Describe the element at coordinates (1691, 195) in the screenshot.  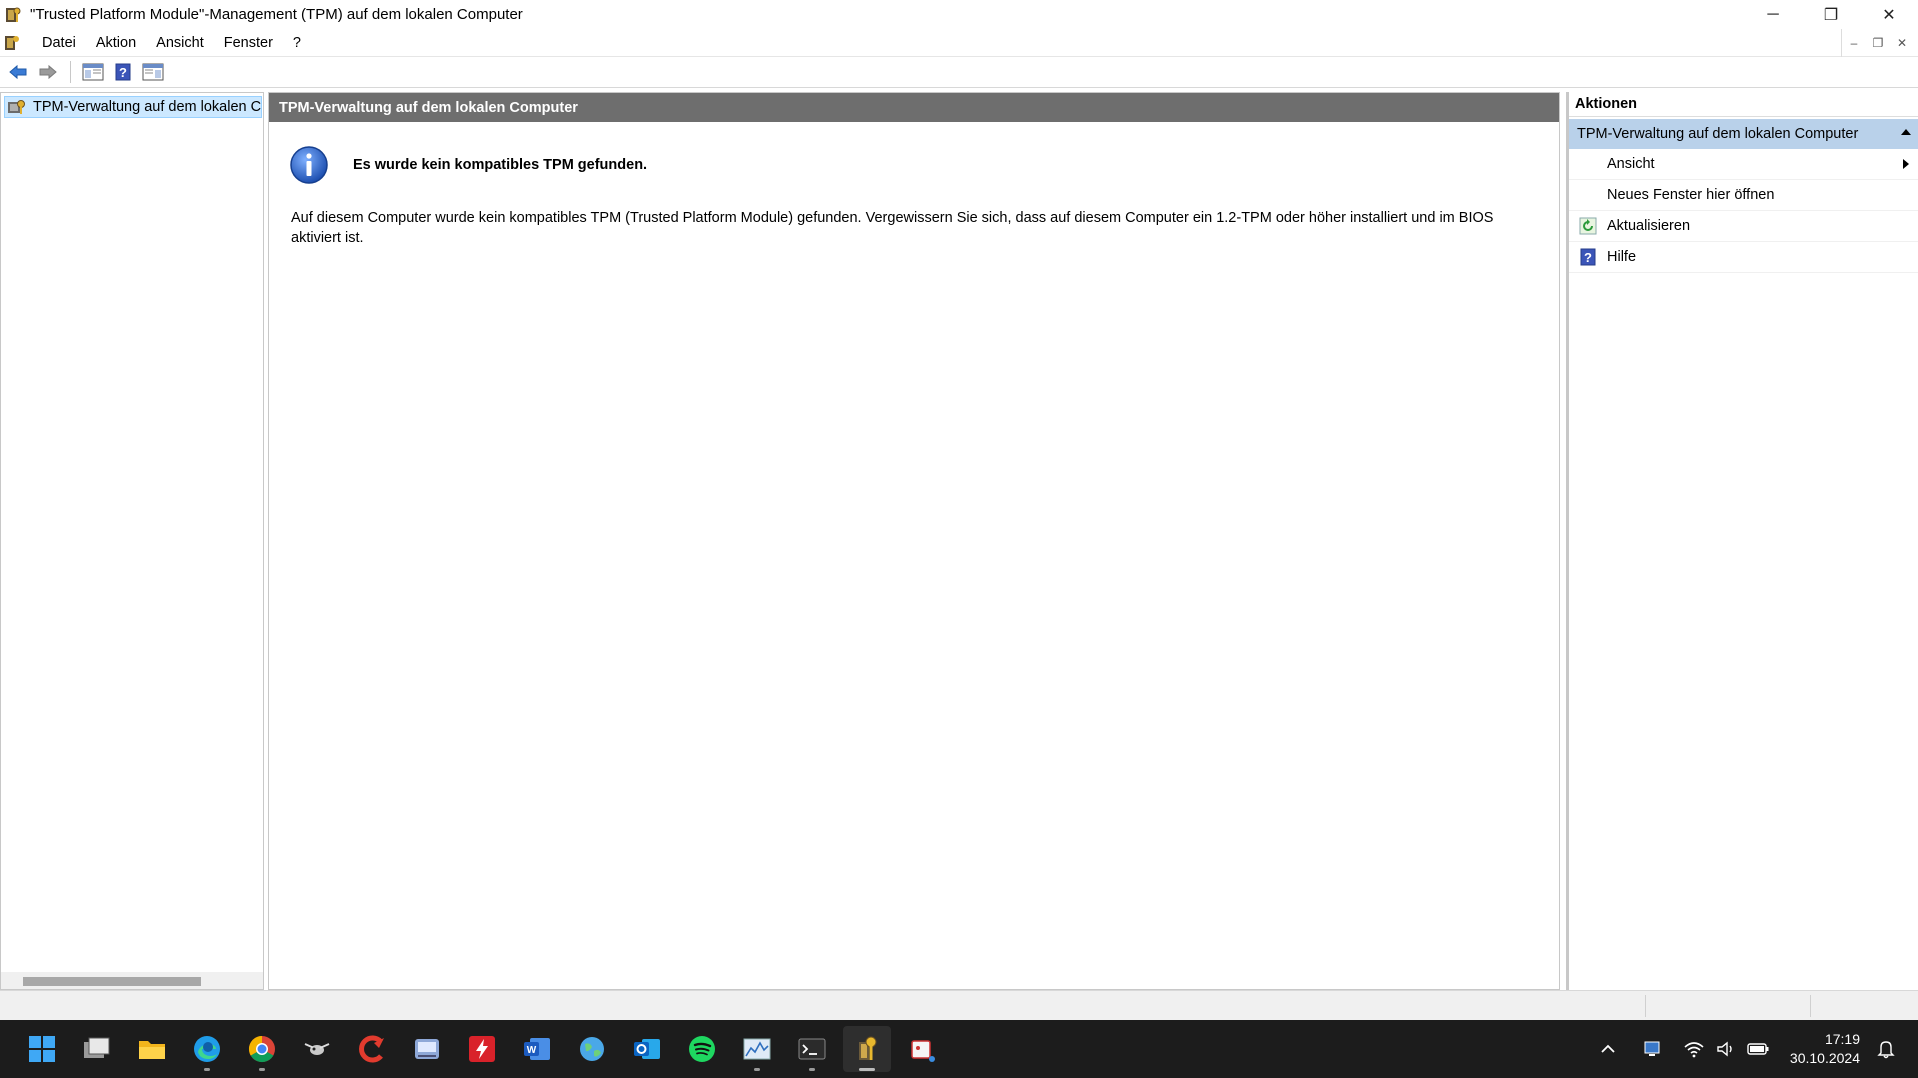
I see `action-neues-fenster-label: Neues Fenster hier öffnen` at that location.